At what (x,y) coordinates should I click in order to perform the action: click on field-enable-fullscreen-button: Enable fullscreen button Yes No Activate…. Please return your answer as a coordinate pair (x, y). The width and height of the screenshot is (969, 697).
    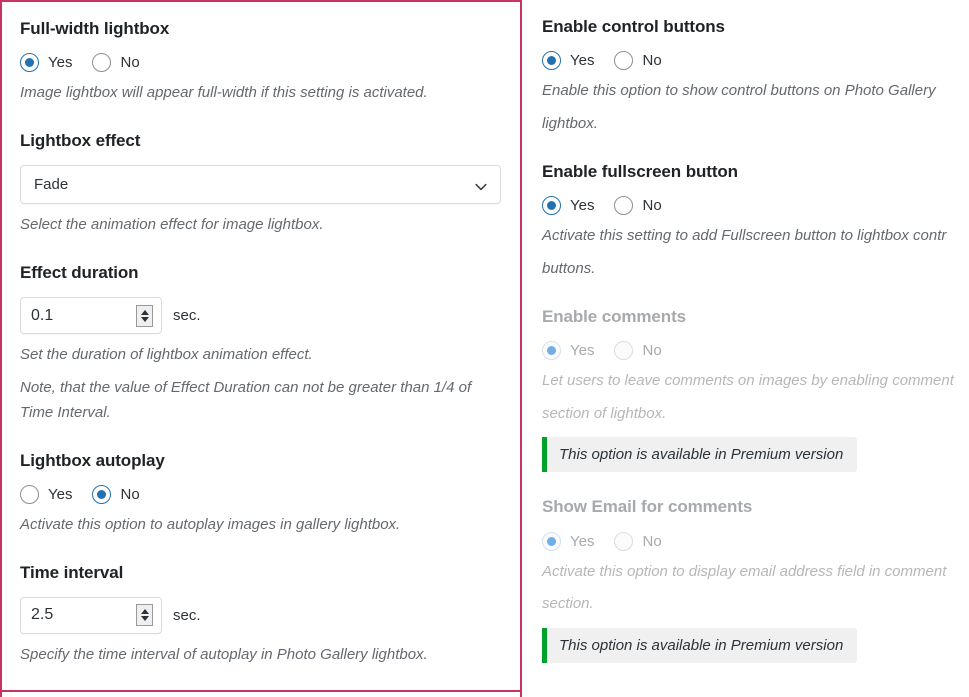
    Looking at the image, I should click on (755, 221).